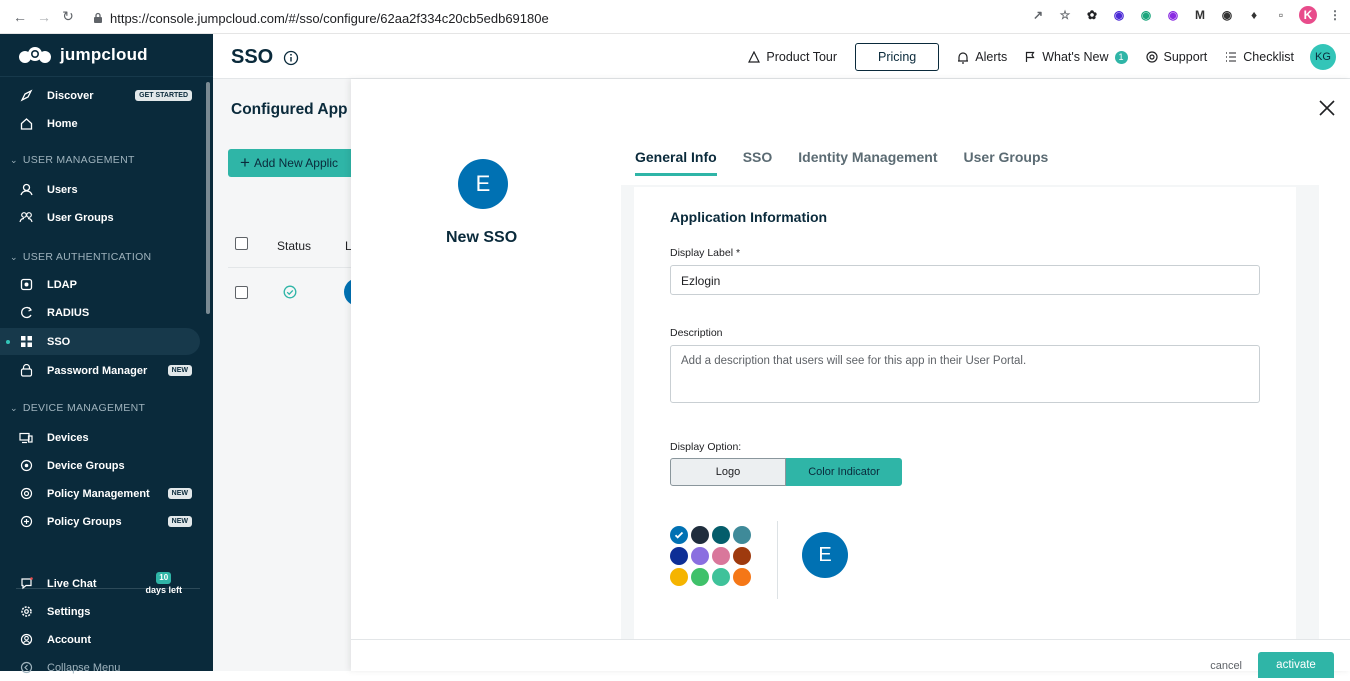 Image resolution: width=1350 pixels, height=681 pixels. What do you see at coordinates (100, 583) in the screenshot?
I see `sidebar-item-live-chat: Live Chat 10 days left` at bounding box center [100, 583].